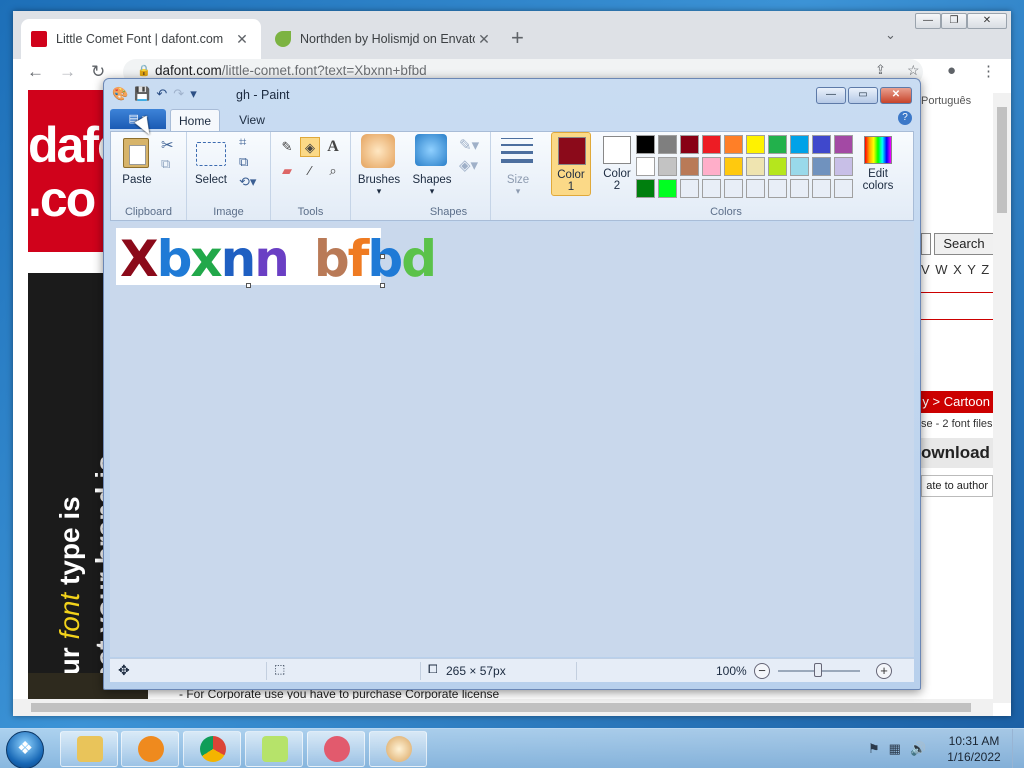 The image size is (1024, 768). What do you see at coordinates (276, 258) in the screenshot?
I see `drawing-canvas: Xbxnn bfbd` at bounding box center [276, 258].